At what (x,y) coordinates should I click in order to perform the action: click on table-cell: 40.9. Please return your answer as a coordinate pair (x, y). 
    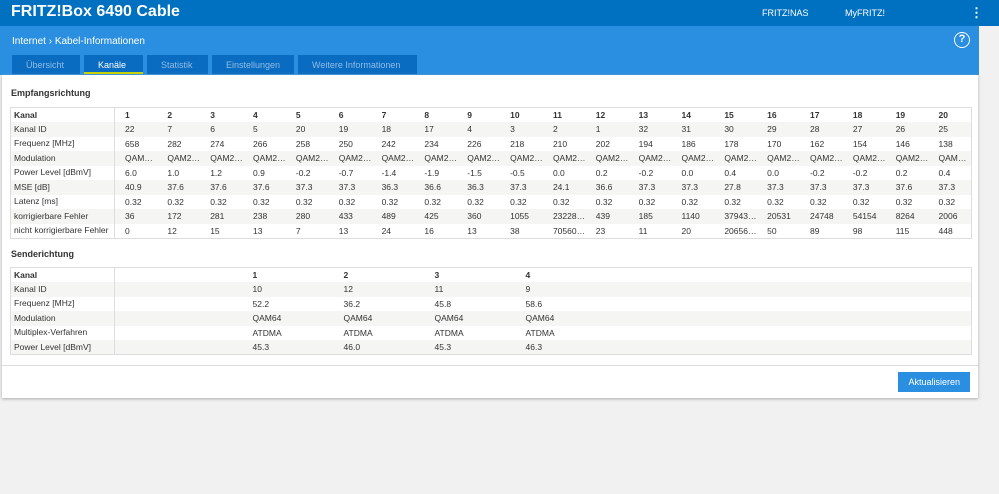
    Looking at the image, I should click on (136, 187).